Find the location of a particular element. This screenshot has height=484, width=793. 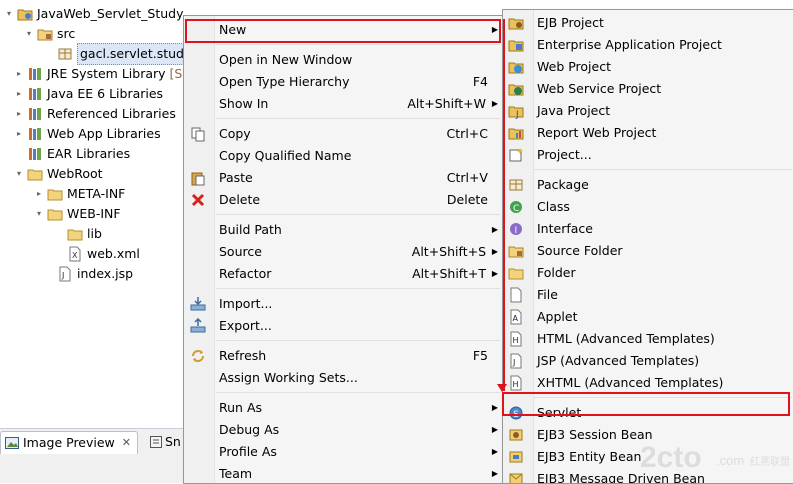

submenu-item: Web Service Project is located at coordinates (648, 89).